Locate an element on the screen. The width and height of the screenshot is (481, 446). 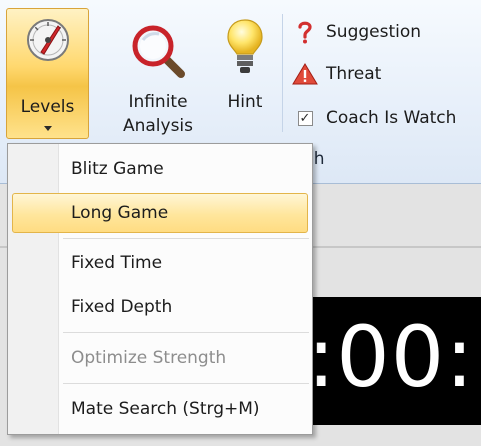
suggestion-button: Suggestion is located at coordinates (356, 32).